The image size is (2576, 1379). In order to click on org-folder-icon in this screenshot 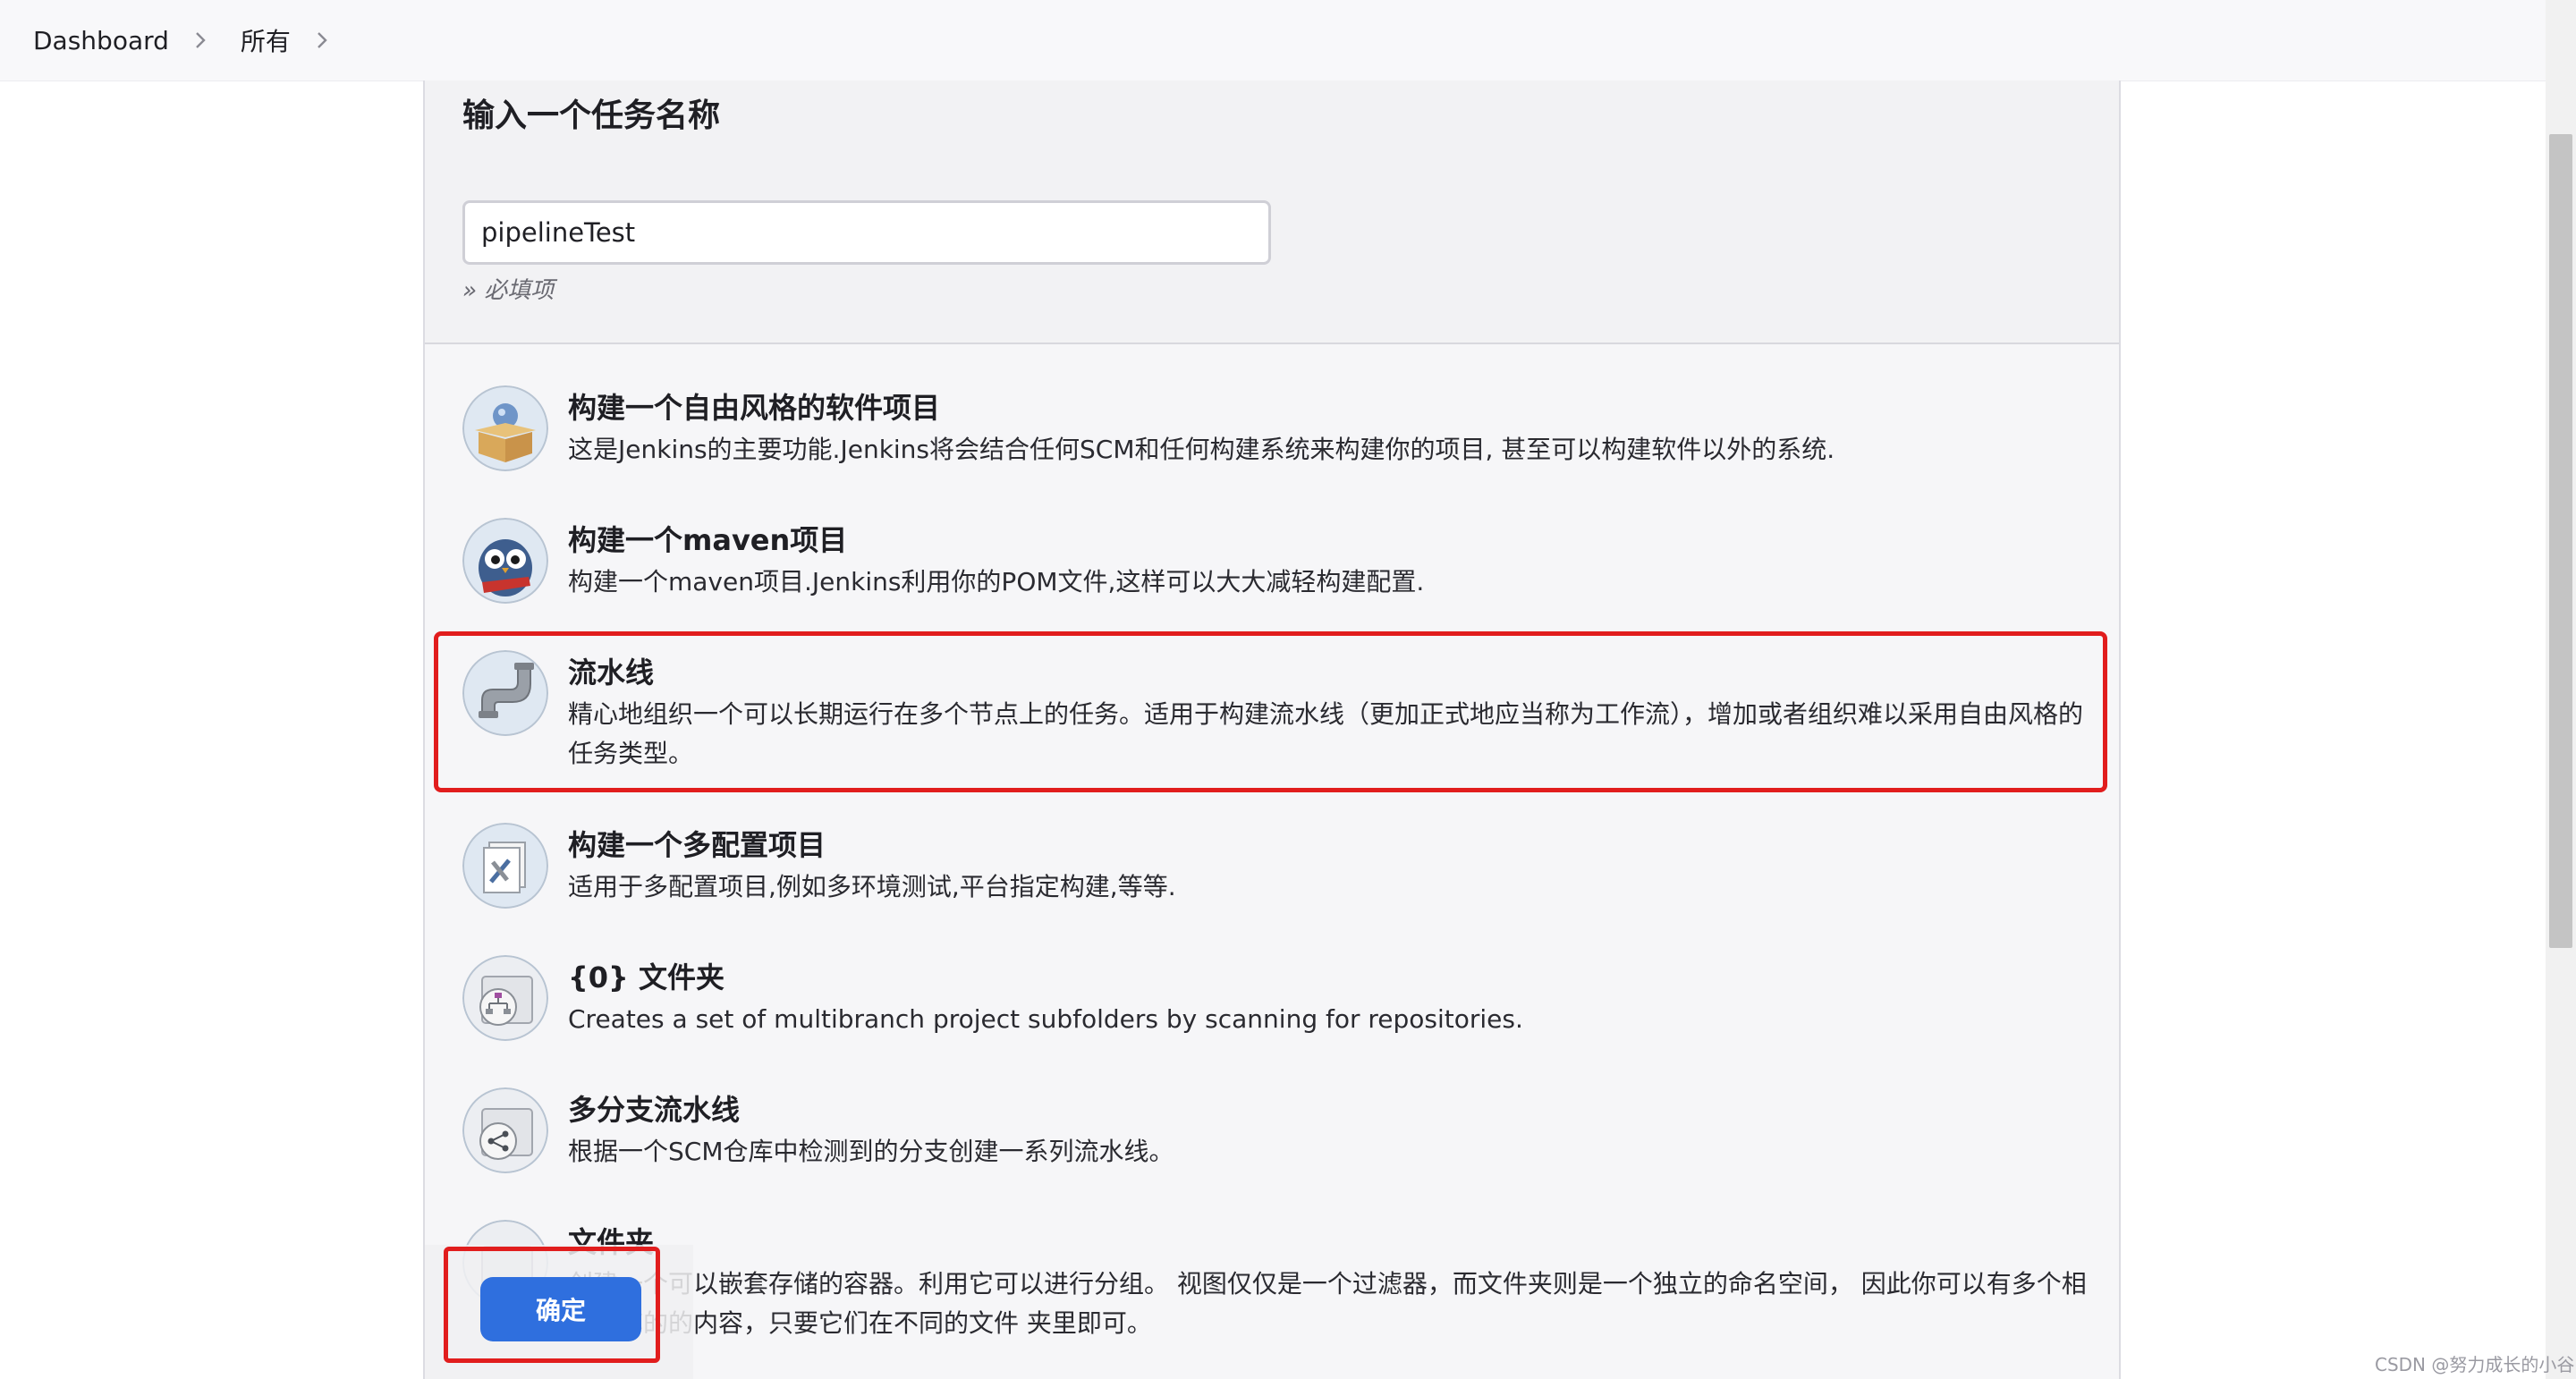, I will do `click(505, 998)`.